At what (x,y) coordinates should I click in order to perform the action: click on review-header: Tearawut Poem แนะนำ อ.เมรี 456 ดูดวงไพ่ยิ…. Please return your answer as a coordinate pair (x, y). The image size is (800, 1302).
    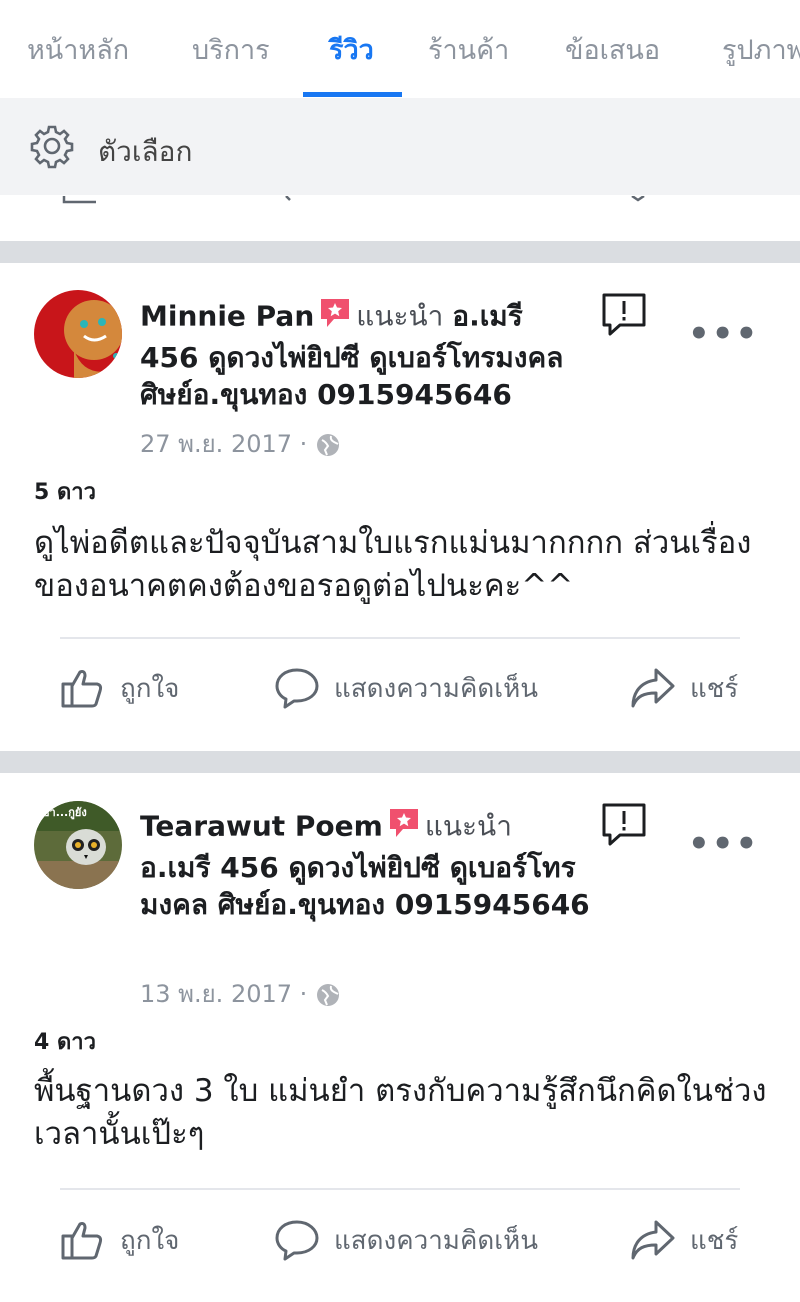
    Looking at the image, I should click on (365, 864).